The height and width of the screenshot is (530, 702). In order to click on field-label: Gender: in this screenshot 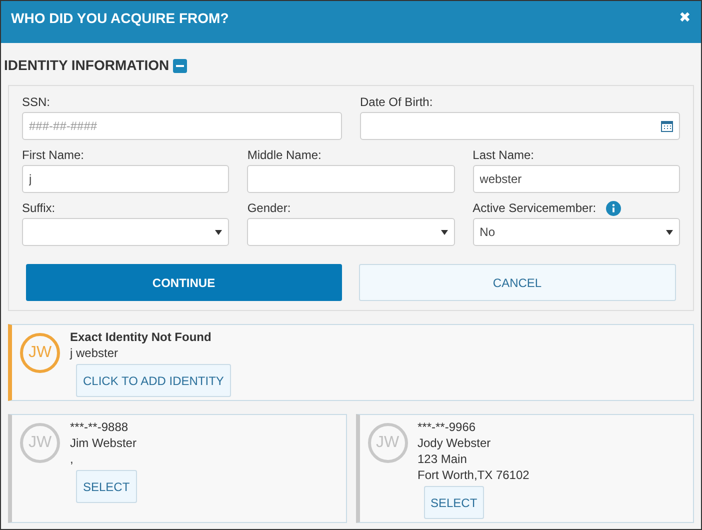, I will do `click(269, 208)`.